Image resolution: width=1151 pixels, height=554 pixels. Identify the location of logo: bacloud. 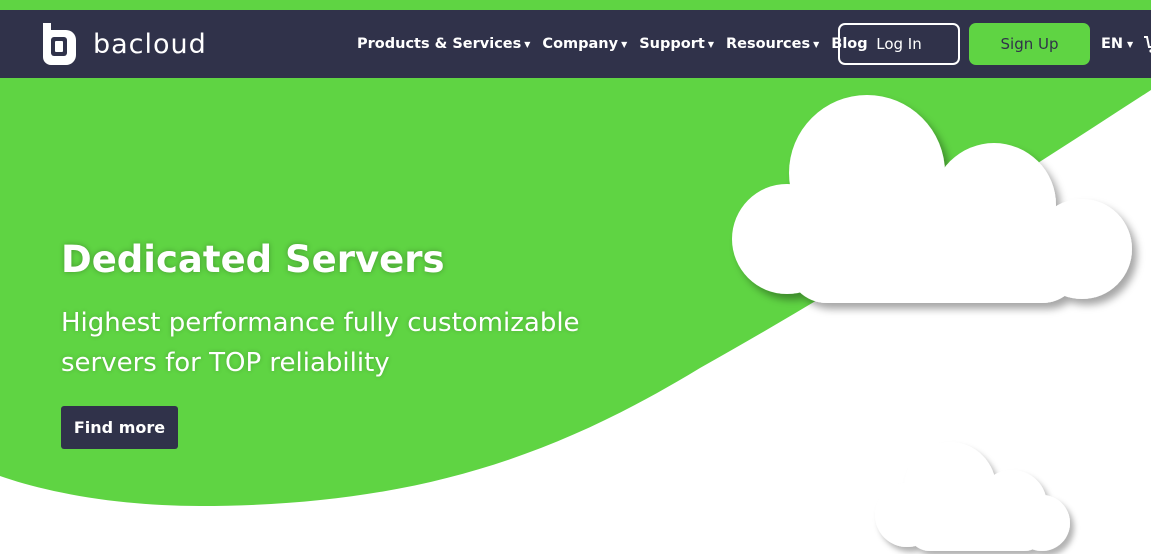
(123, 44).